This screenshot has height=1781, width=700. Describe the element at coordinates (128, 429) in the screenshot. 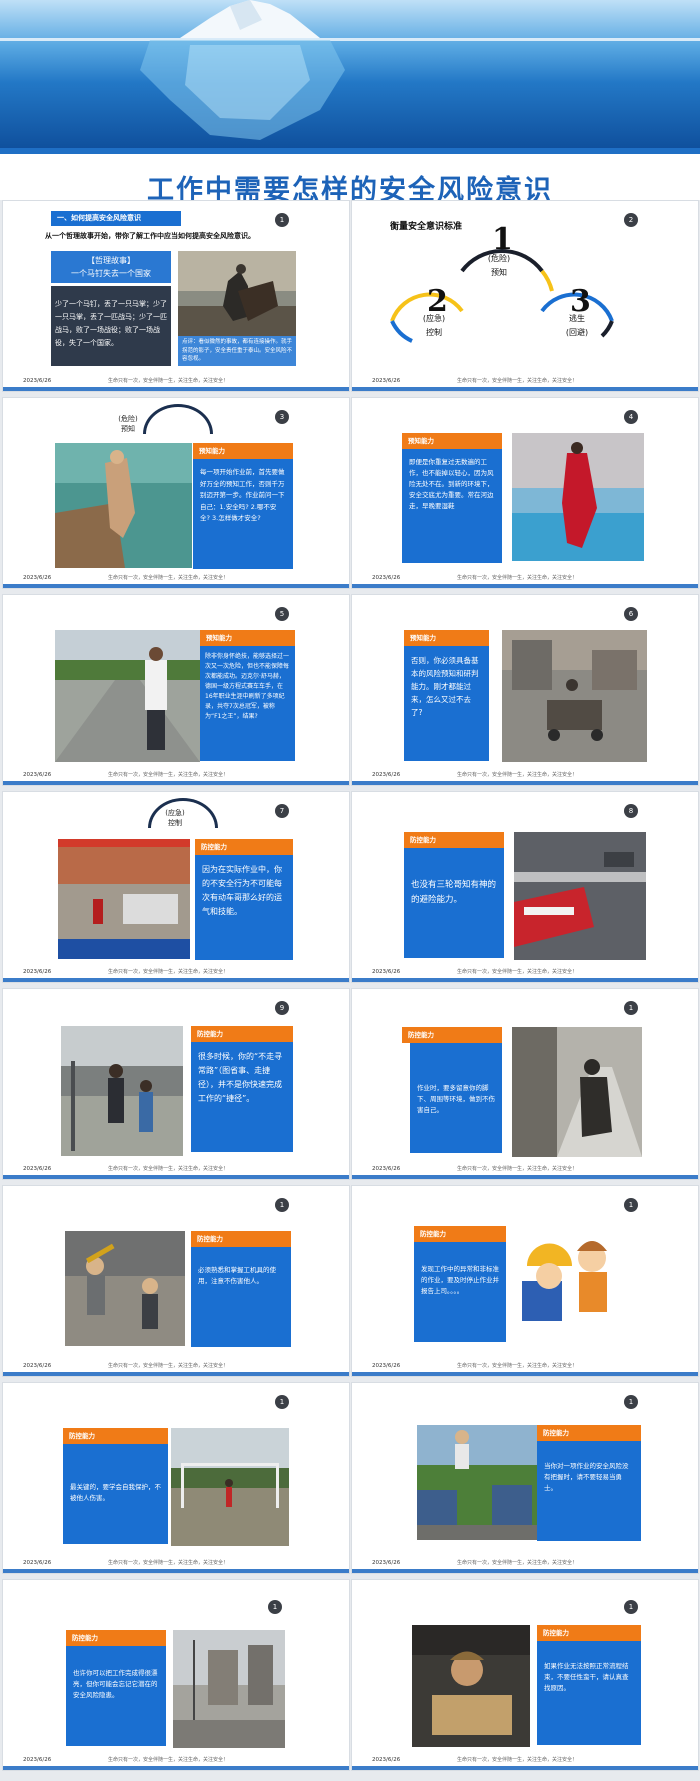

I see `arch-label-b: 预知` at that location.